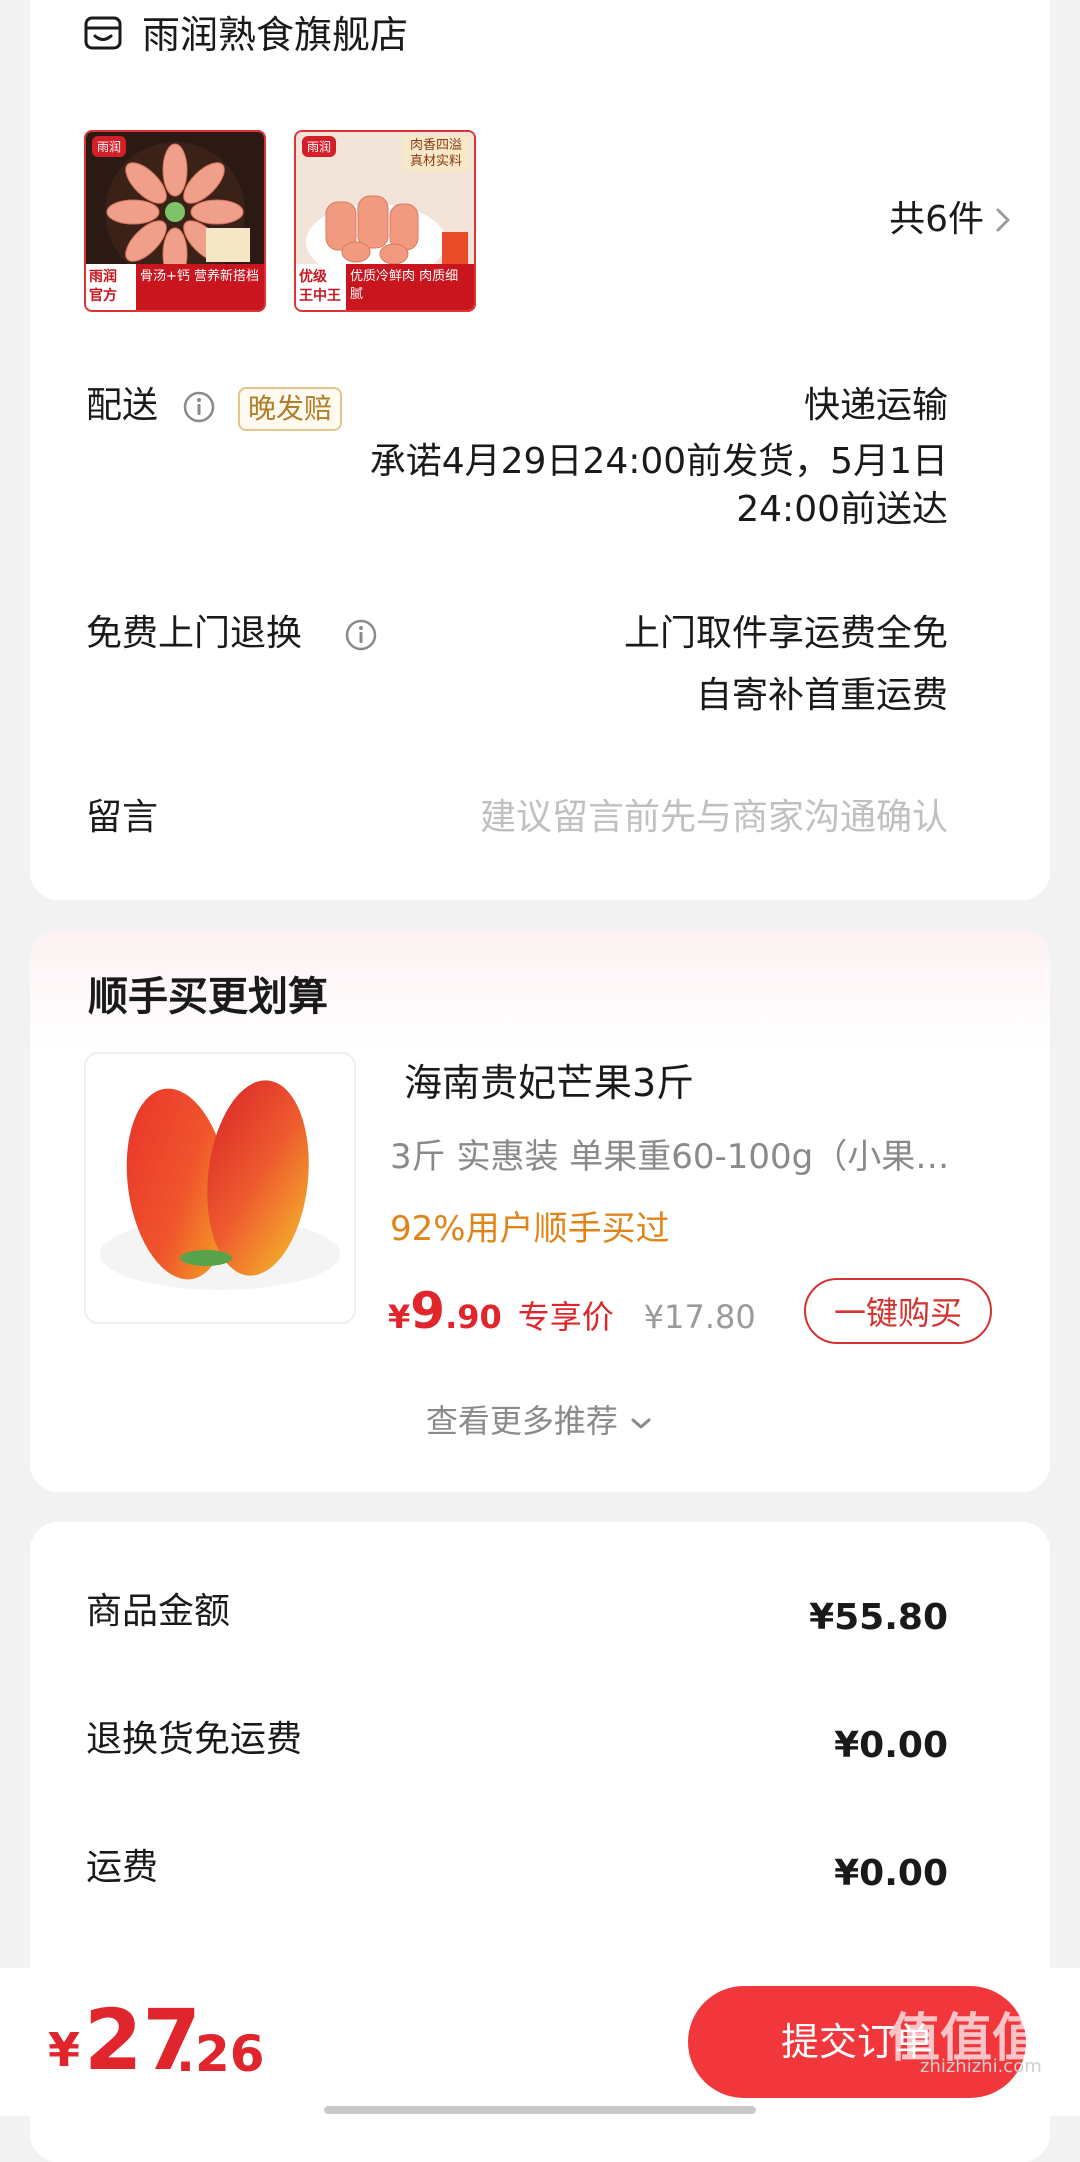 Image resolution: width=1080 pixels, height=2162 pixels. Describe the element at coordinates (208, 997) in the screenshot. I see `recommendation-title: 顺手买更划算` at that location.